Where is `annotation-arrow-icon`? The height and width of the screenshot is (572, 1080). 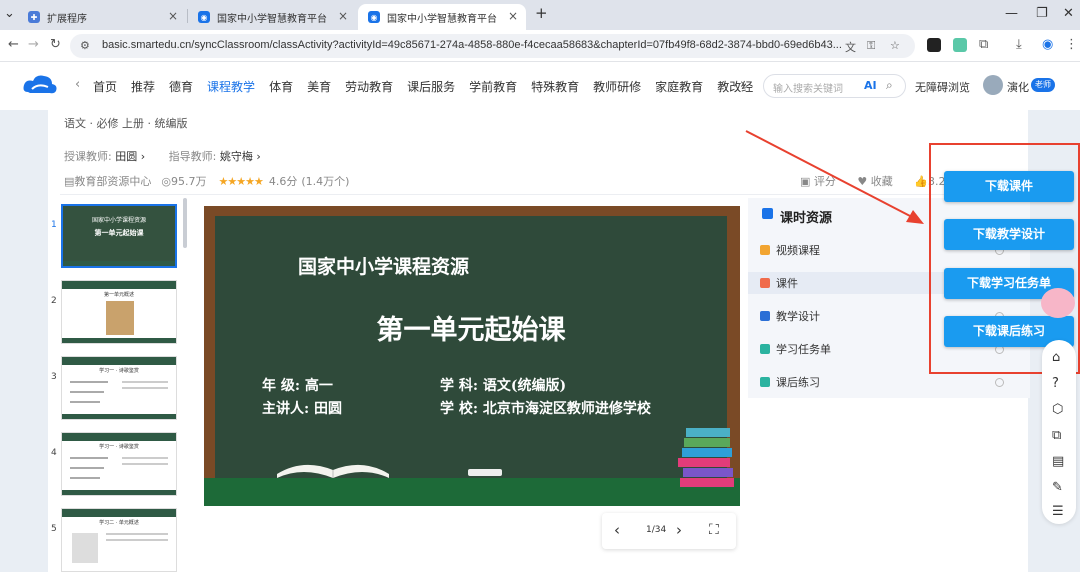
annotation-arrow-icon is located at coordinates (834, 177).